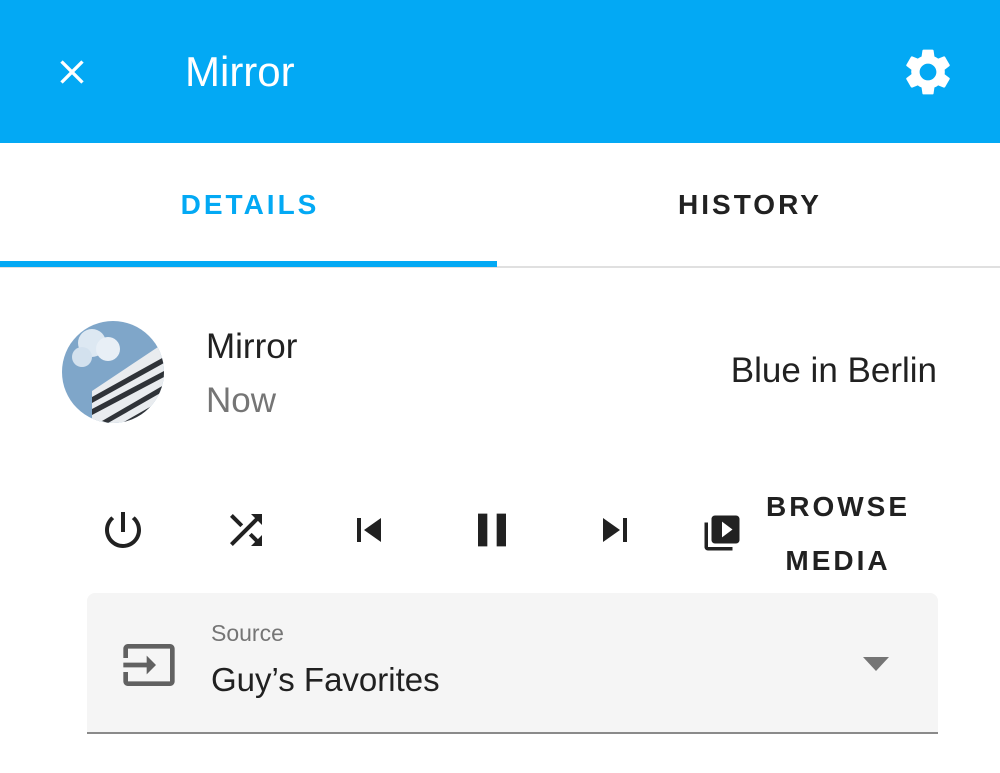  What do you see at coordinates (250, 204) in the screenshot?
I see `tab-details: DETAILS` at bounding box center [250, 204].